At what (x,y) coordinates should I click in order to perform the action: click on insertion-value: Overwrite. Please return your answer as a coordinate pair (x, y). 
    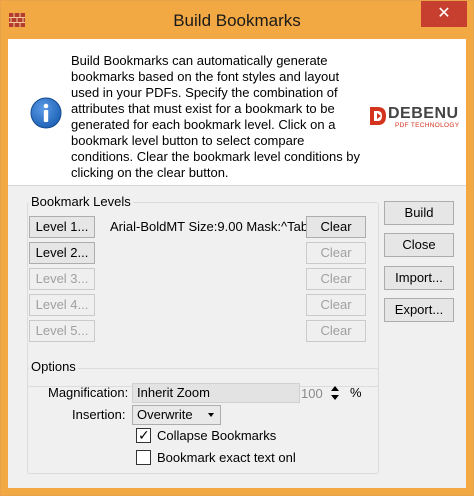
    Looking at the image, I should click on (165, 414).